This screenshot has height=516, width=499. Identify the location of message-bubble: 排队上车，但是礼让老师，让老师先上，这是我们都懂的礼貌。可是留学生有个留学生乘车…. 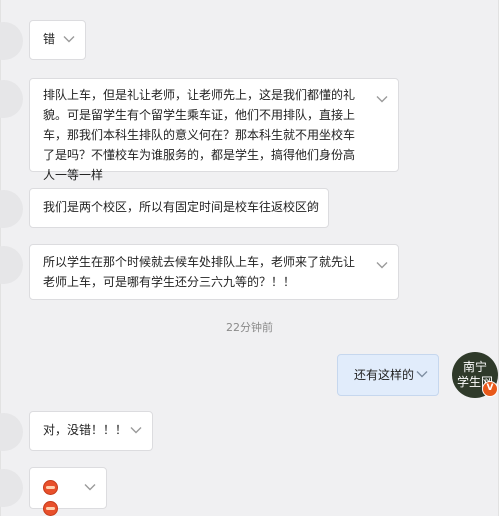
(214, 130).